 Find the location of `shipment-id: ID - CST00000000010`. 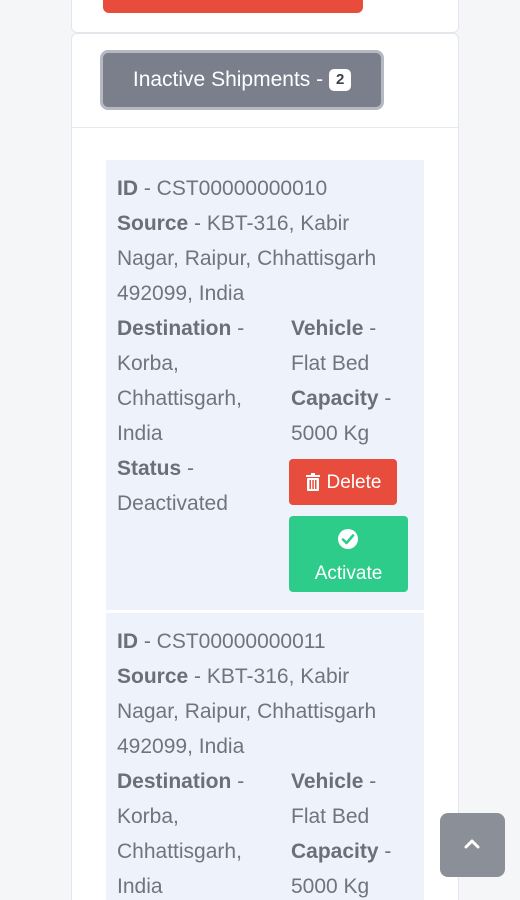

shipment-id: ID - CST00000000010 is located at coordinates (222, 188).